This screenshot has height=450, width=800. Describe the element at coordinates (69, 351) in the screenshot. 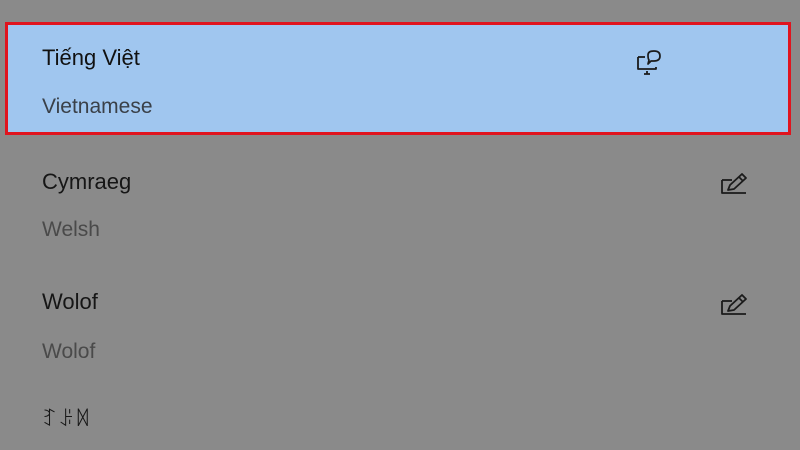

I see `language-english-name: Wolof` at that location.